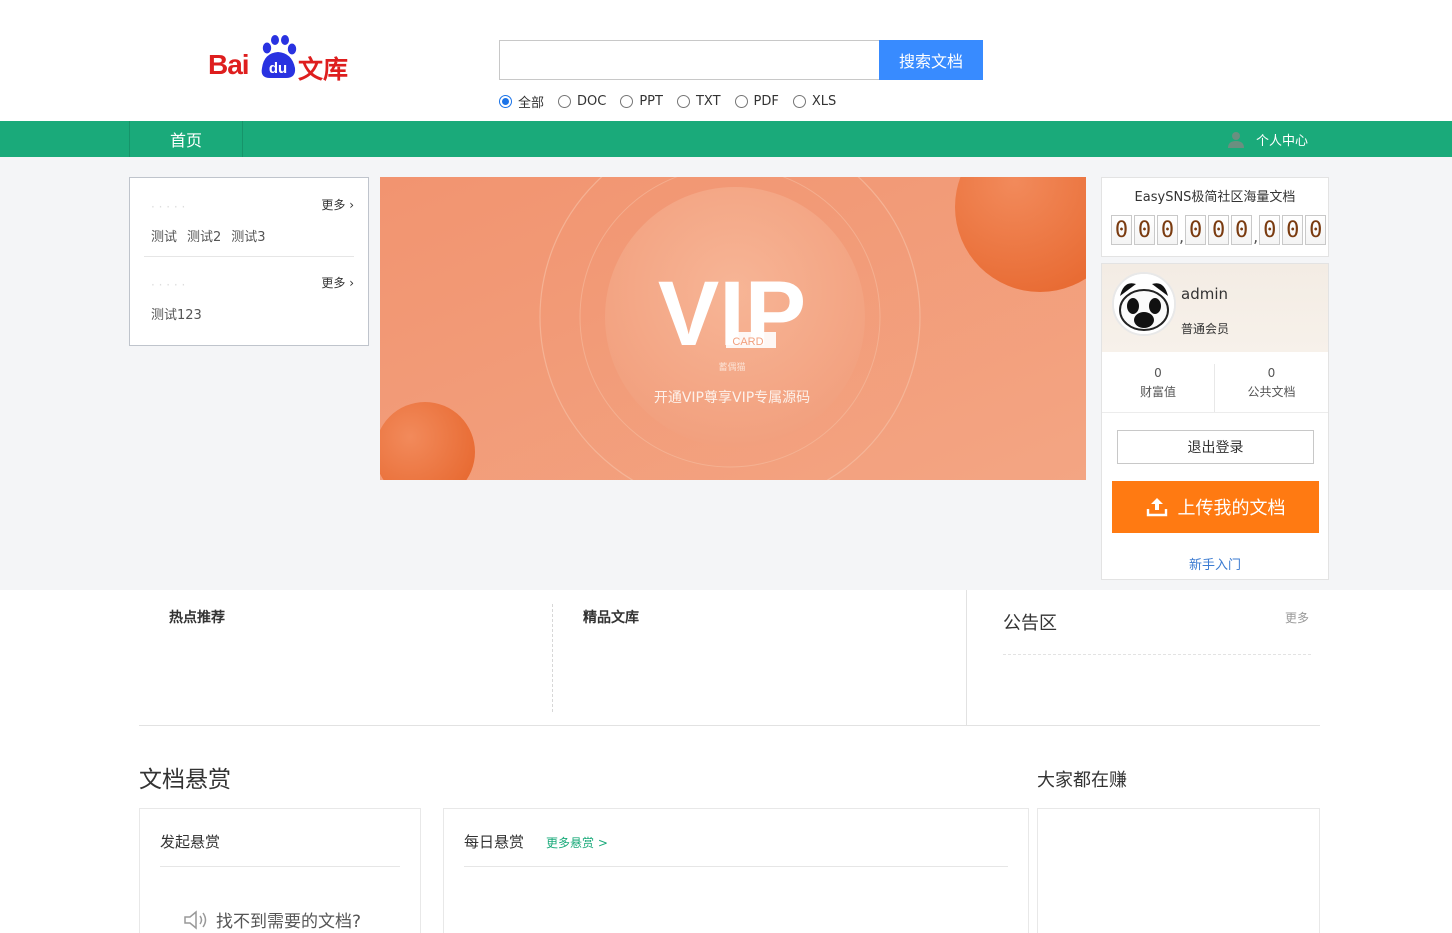  Describe the element at coordinates (1204, 294) in the screenshot. I see `user-name: admin` at that location.